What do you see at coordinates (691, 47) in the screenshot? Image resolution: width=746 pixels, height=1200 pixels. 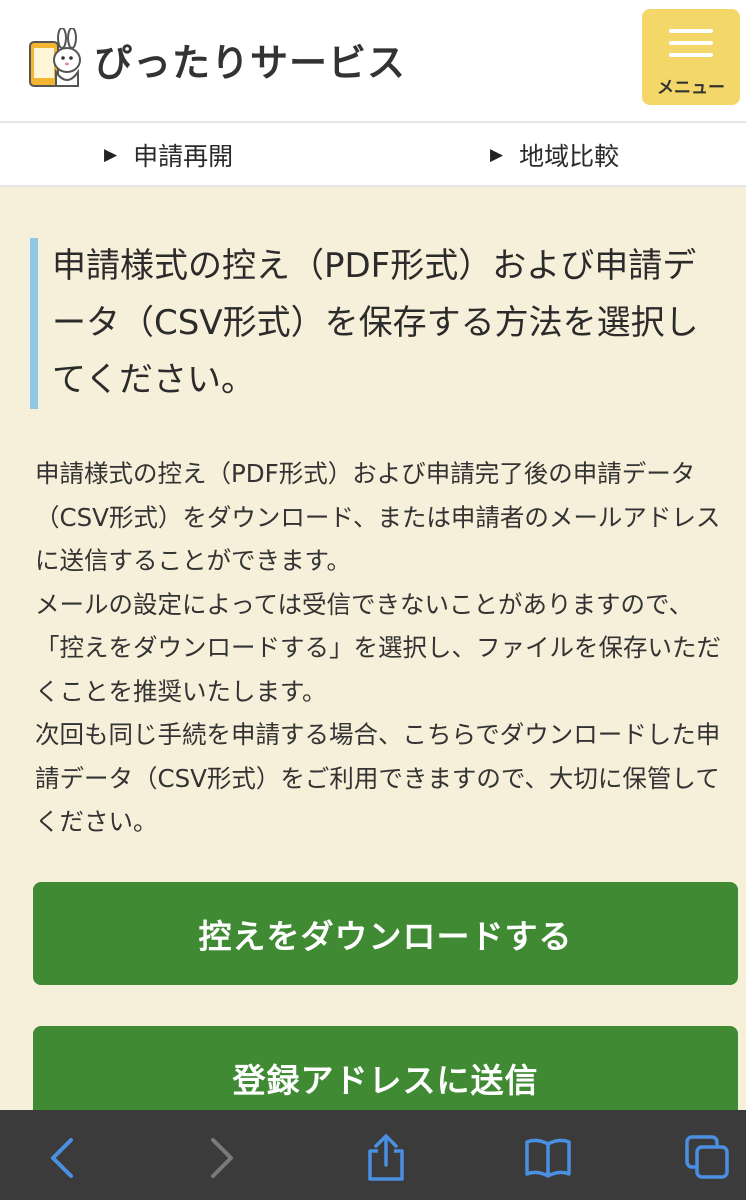 I see `hamburger-icon` at bounding box center [691, 47].